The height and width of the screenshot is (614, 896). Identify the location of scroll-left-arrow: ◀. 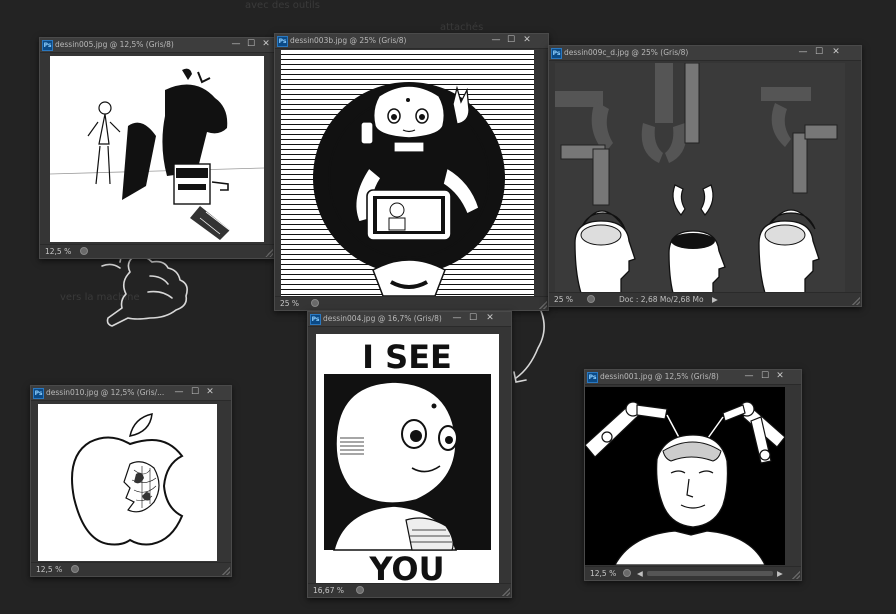
(640, 573).